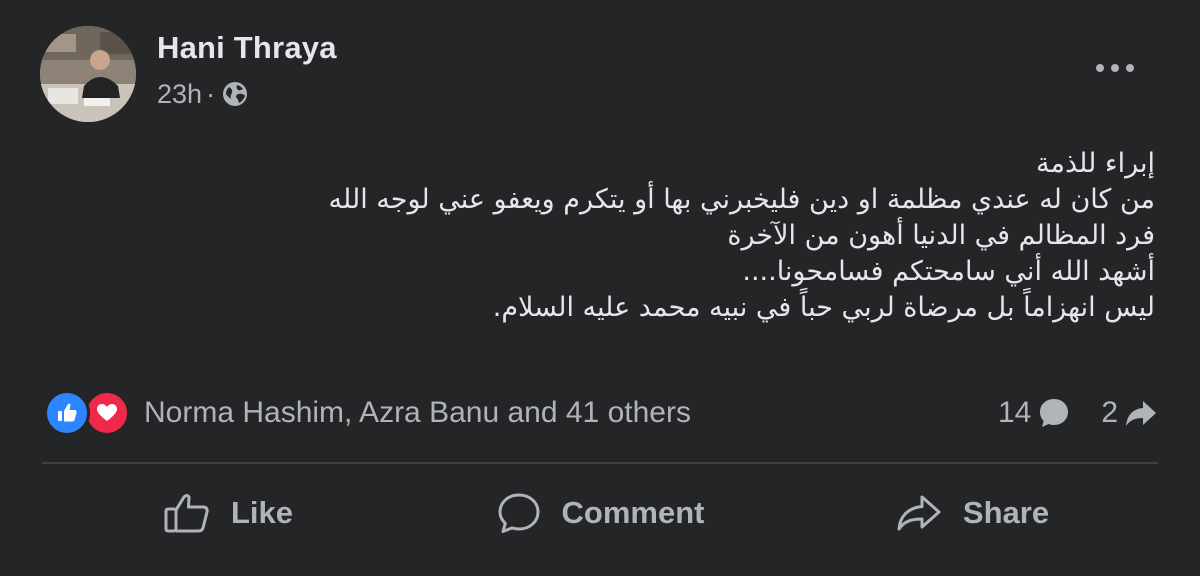  I want to click on share-arrow-icon, so click(1141, 413).